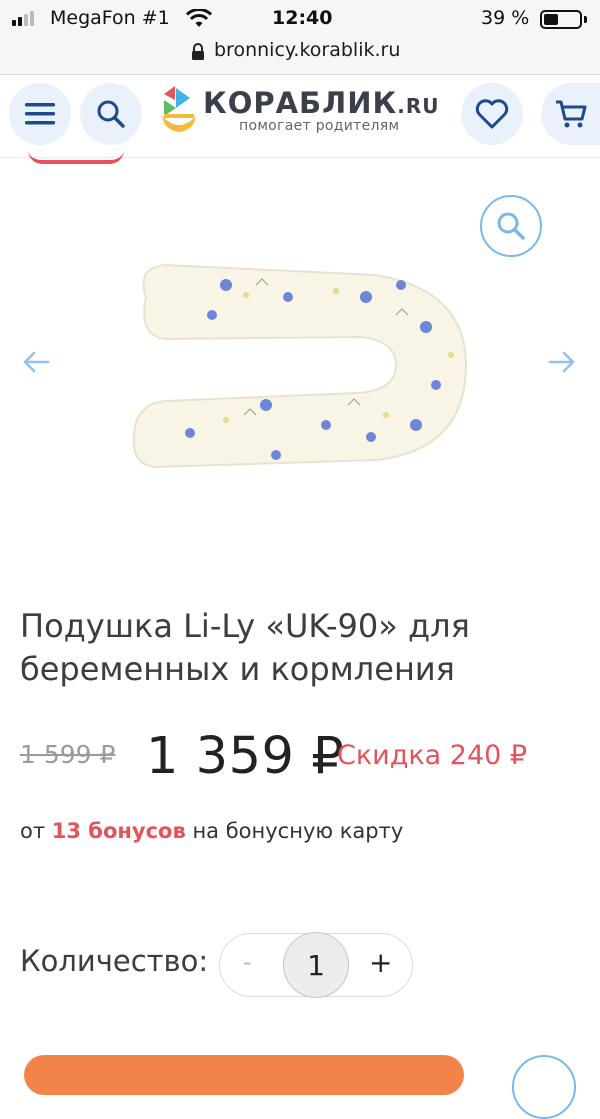 The height and width of the screenshot is (1119, 600). I want to click on bonus-suffix: на бонусную карту, so click(294, 831).